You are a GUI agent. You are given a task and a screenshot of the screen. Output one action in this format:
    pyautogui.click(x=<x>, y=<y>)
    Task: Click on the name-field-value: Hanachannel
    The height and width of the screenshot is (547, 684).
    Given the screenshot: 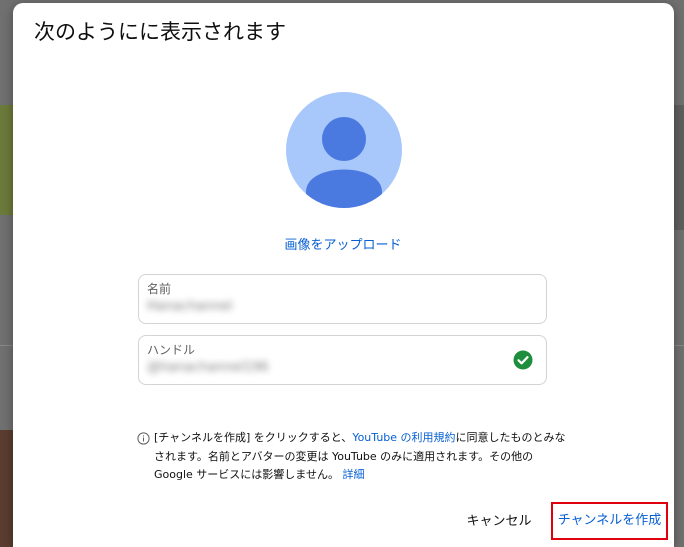 What is the action you would take?
    pyautogui.click(x=189, y=306)
    